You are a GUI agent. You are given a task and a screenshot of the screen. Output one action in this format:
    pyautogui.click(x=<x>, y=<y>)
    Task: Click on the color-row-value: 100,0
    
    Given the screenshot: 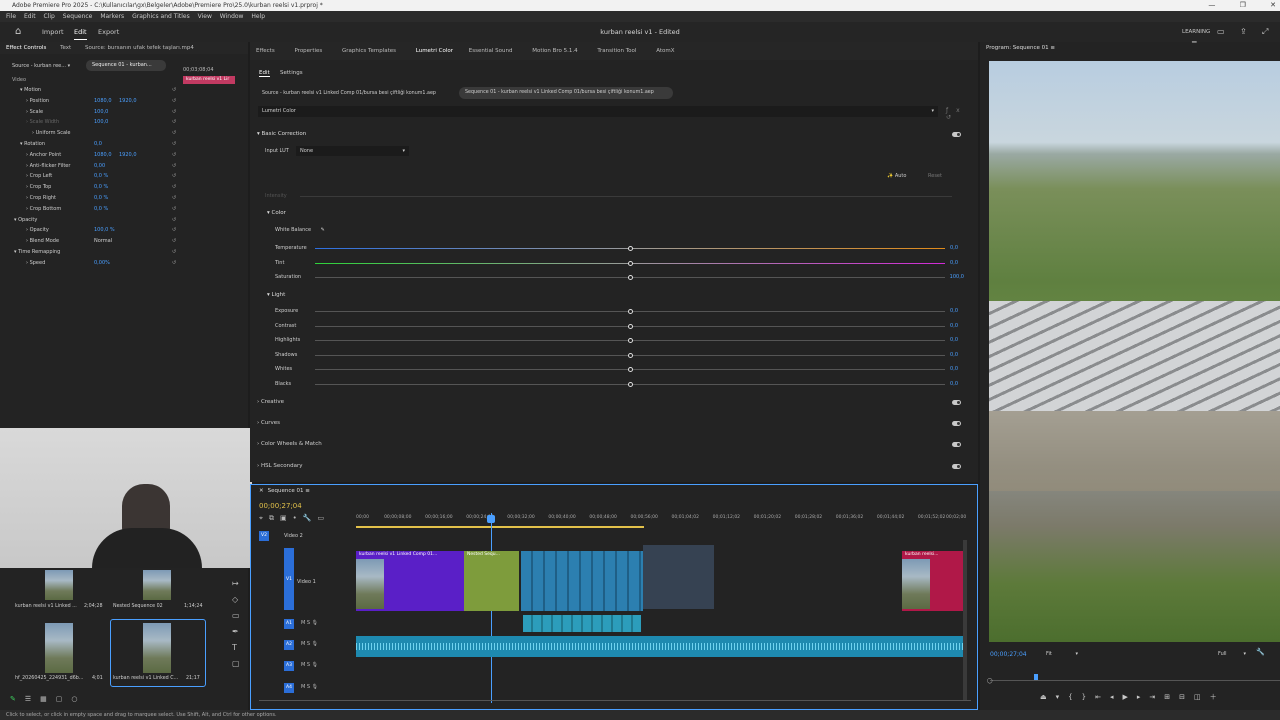 What is the action you would take?
    pyautogui.click(x=957, y=277)
    